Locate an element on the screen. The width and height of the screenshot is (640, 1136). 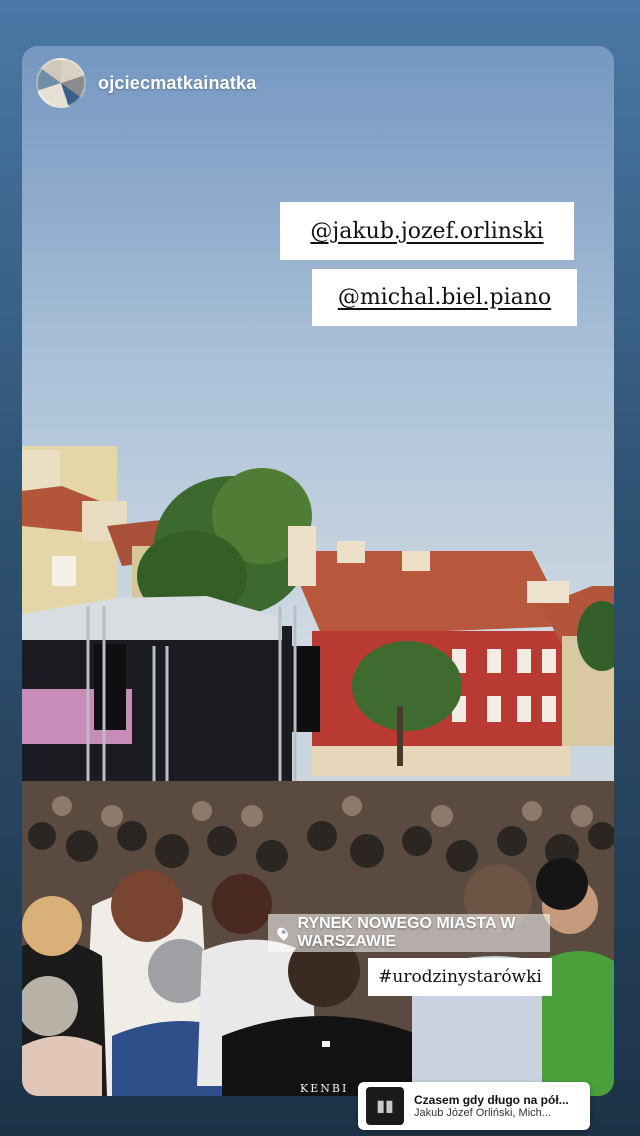
story-header: ojciecmatkainatka is located at coordinates (146, 83).